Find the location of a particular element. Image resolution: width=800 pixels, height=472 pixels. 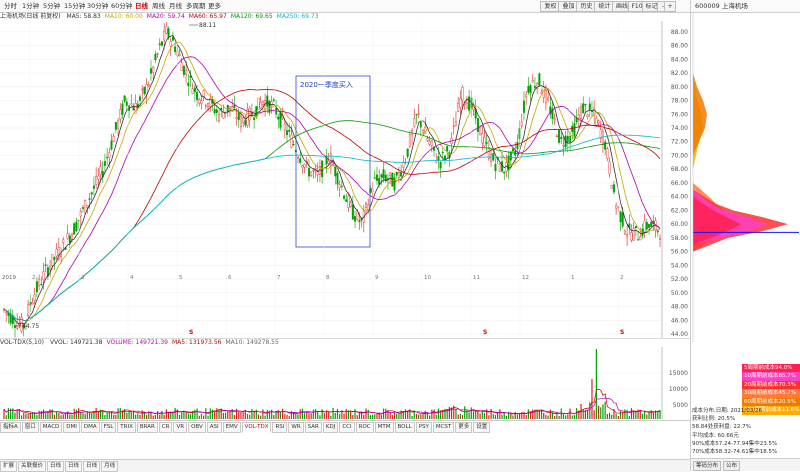

indicator-tab-25: 设置 is located at coordinates (482, 427).